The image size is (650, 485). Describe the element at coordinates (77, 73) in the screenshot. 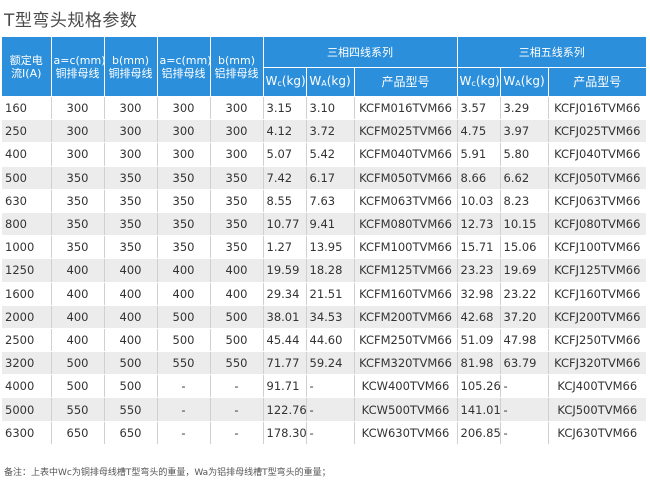

I see `header-cu-ac-line2: 铜排母线` at that location.